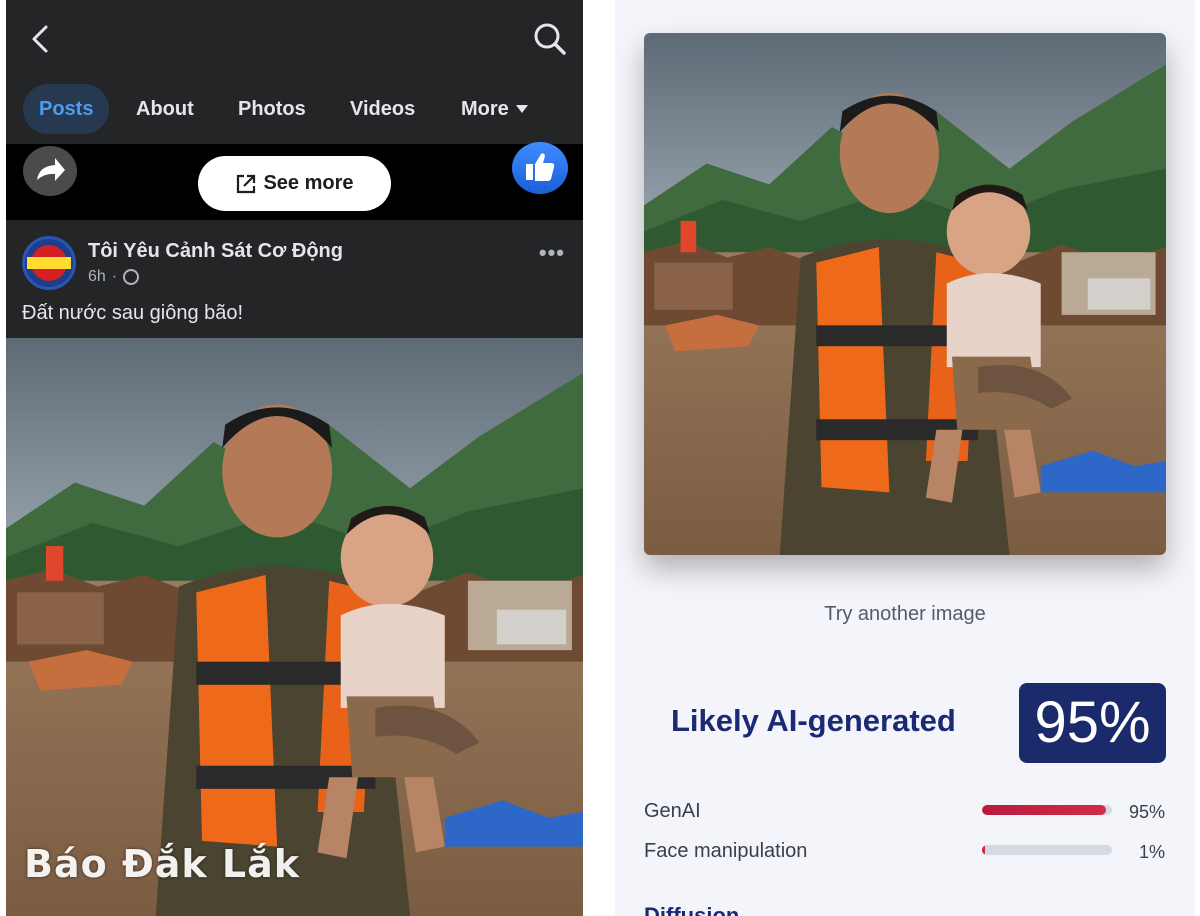  What do you see at coordinates (1146, 812) in the screenshot?
I see `metric-value-genai: 95%` at bounding box center [1146, 812].